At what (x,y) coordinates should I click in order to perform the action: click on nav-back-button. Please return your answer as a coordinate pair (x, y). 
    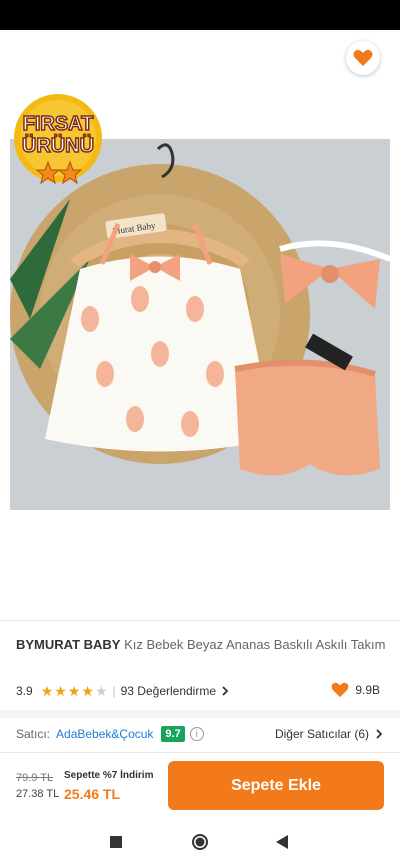
    Looking at the image, I should click on (282, 842).